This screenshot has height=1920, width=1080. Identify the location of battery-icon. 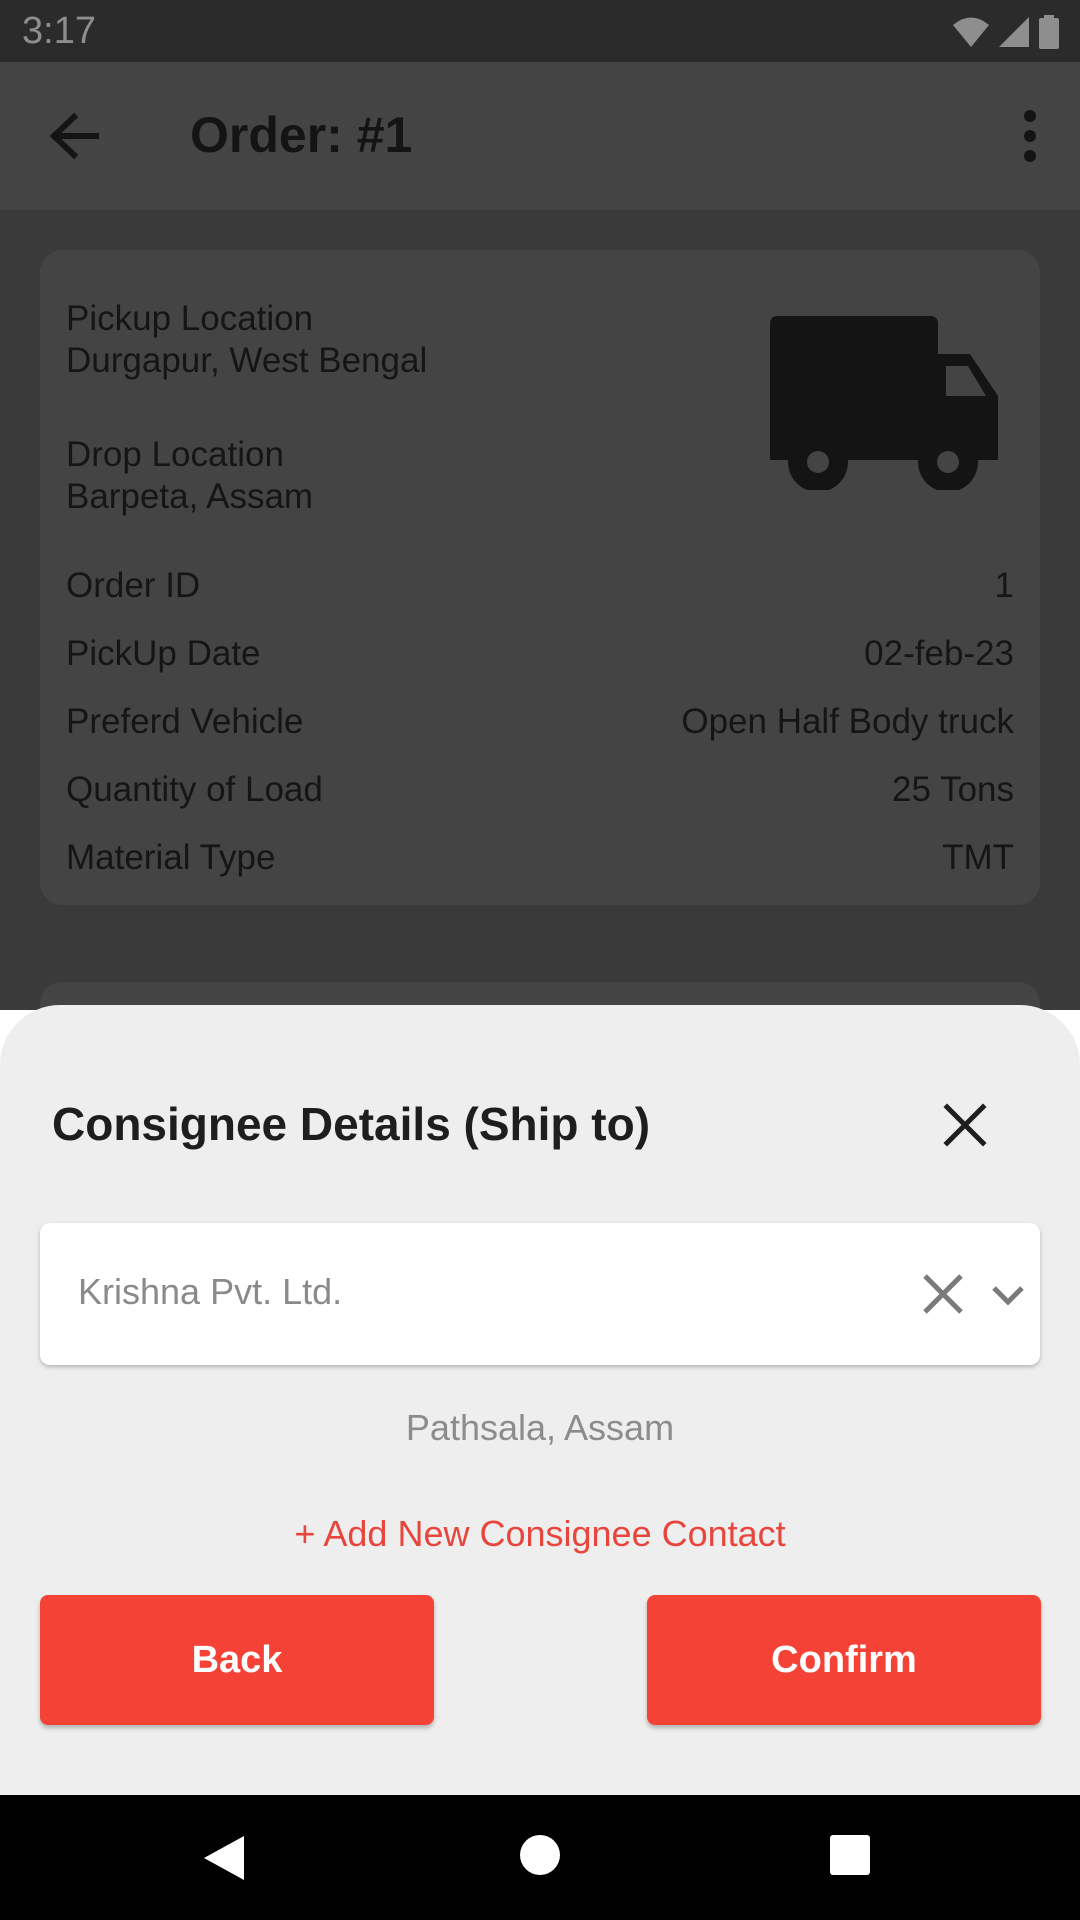
(1049, 32).